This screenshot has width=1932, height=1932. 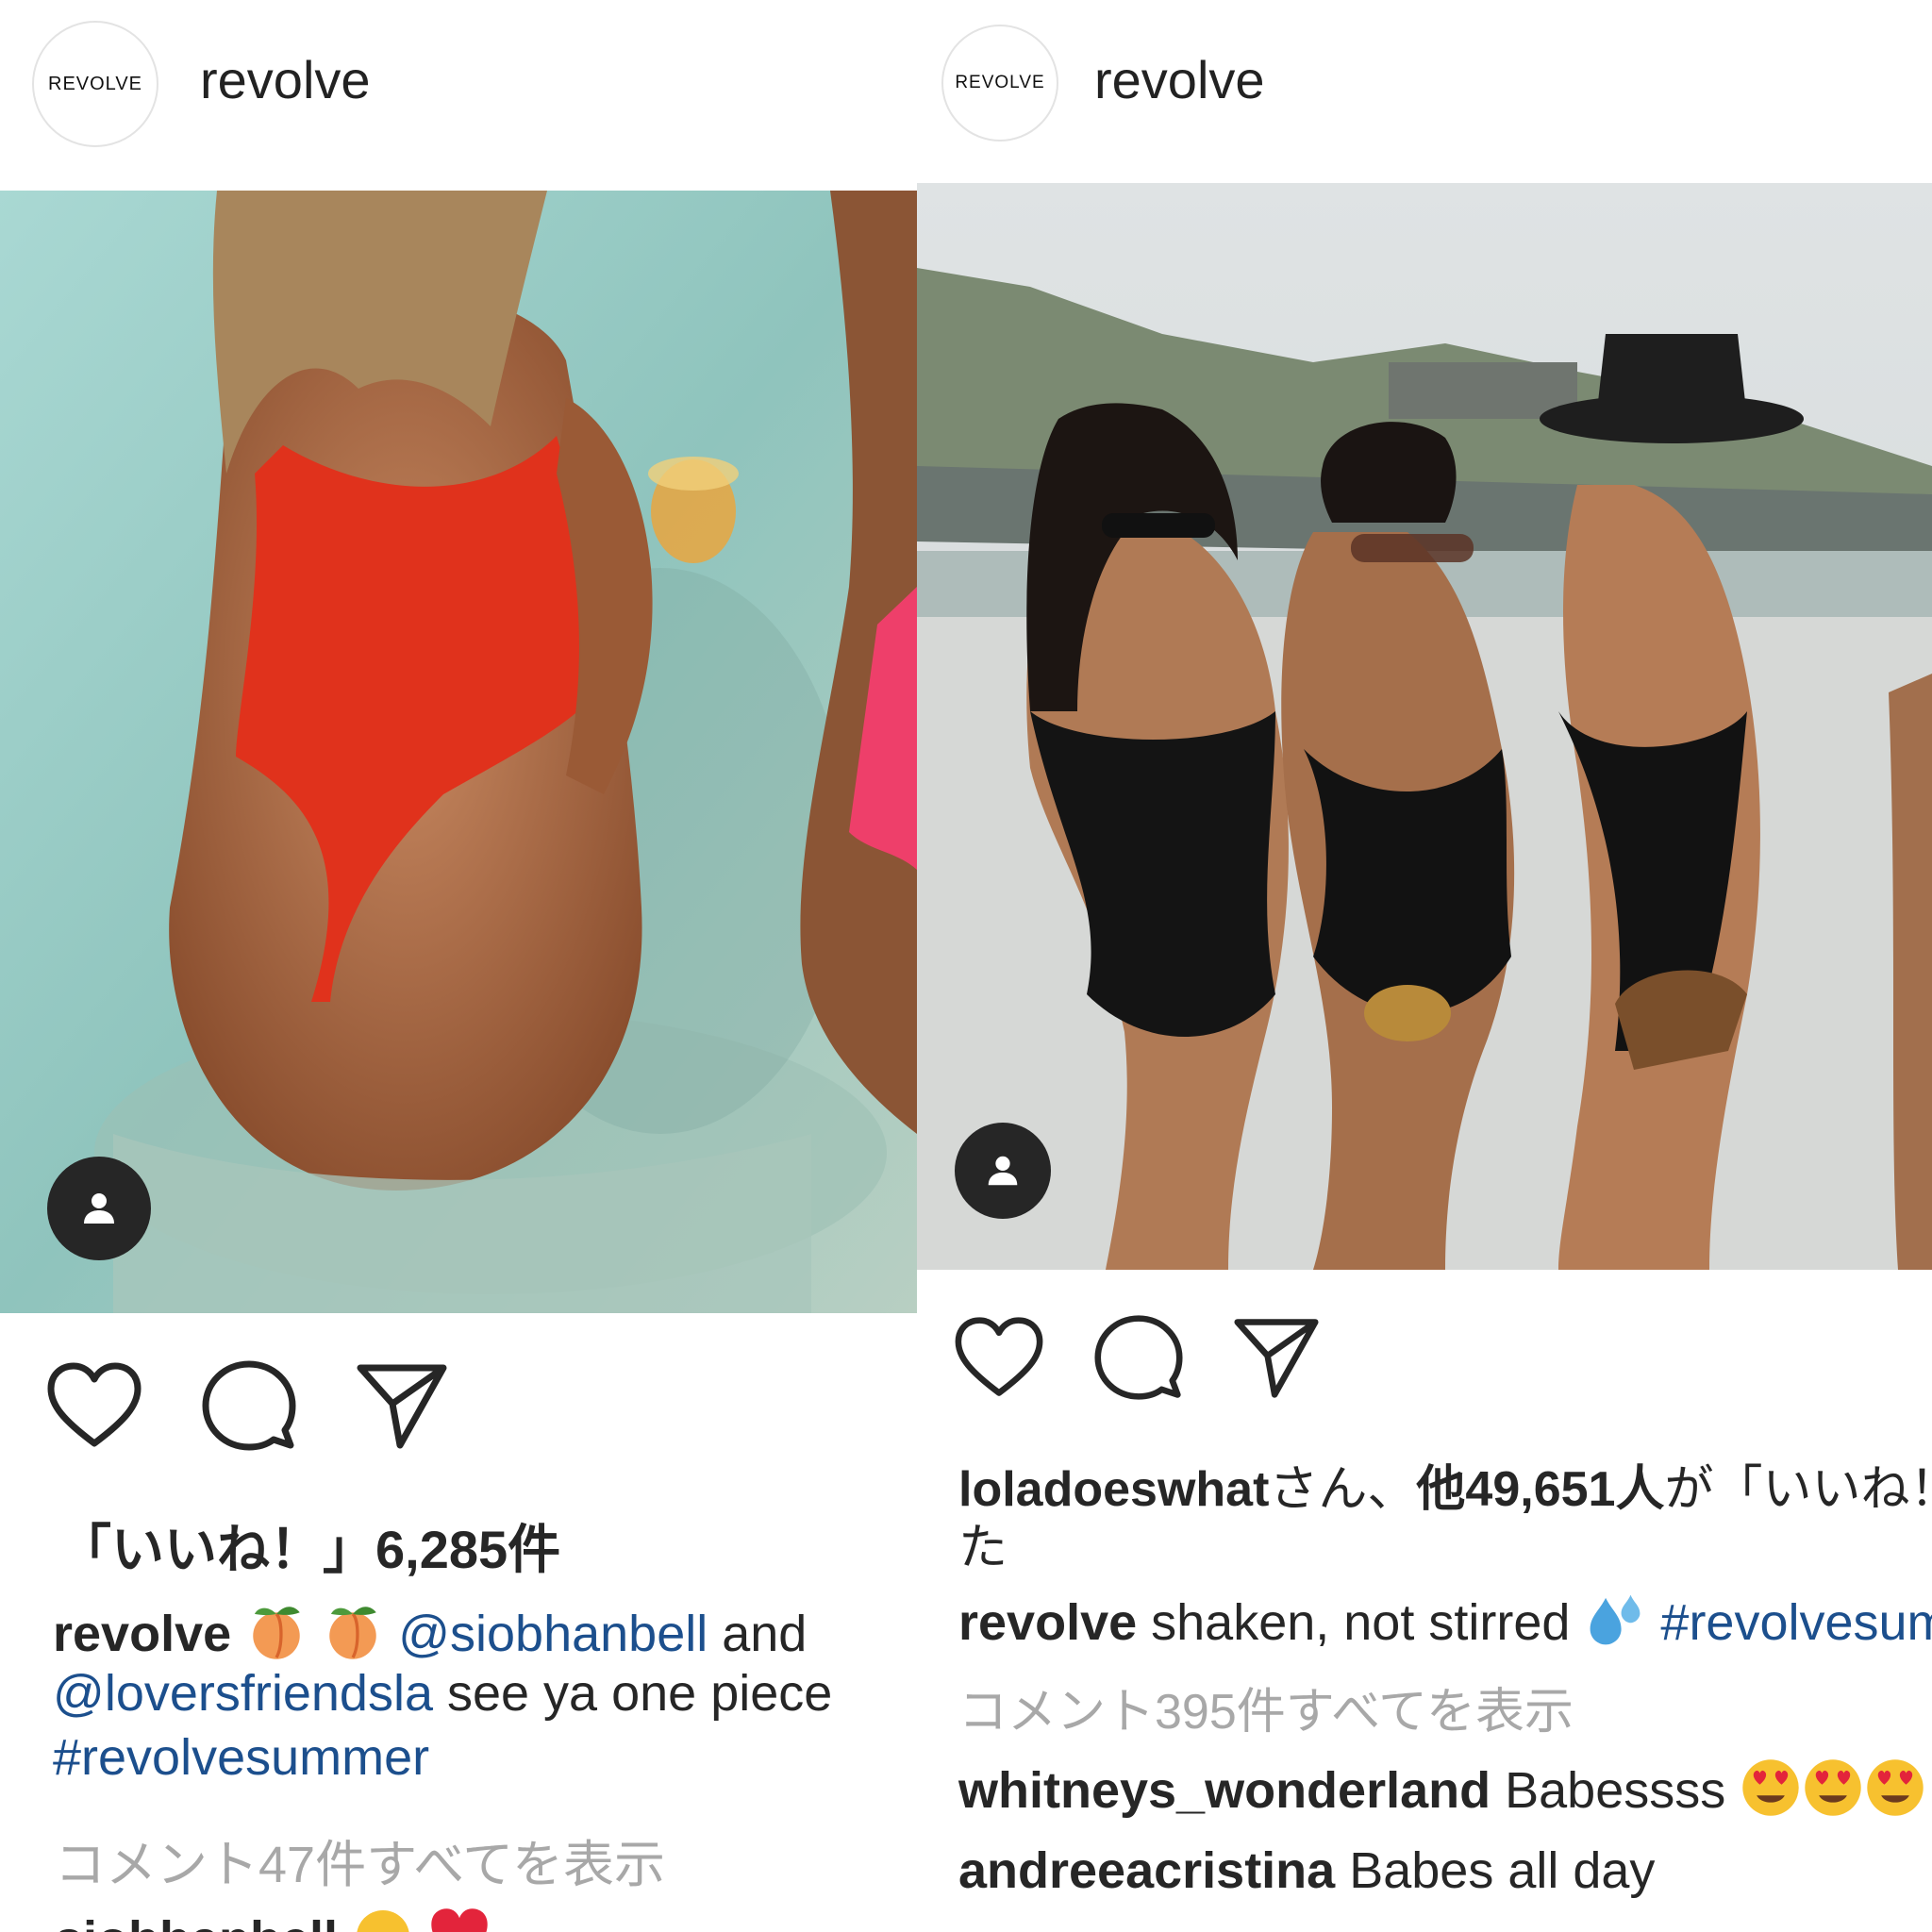 I want to click on sweat-droplets-emoji, so click(x=1615, y=1626).